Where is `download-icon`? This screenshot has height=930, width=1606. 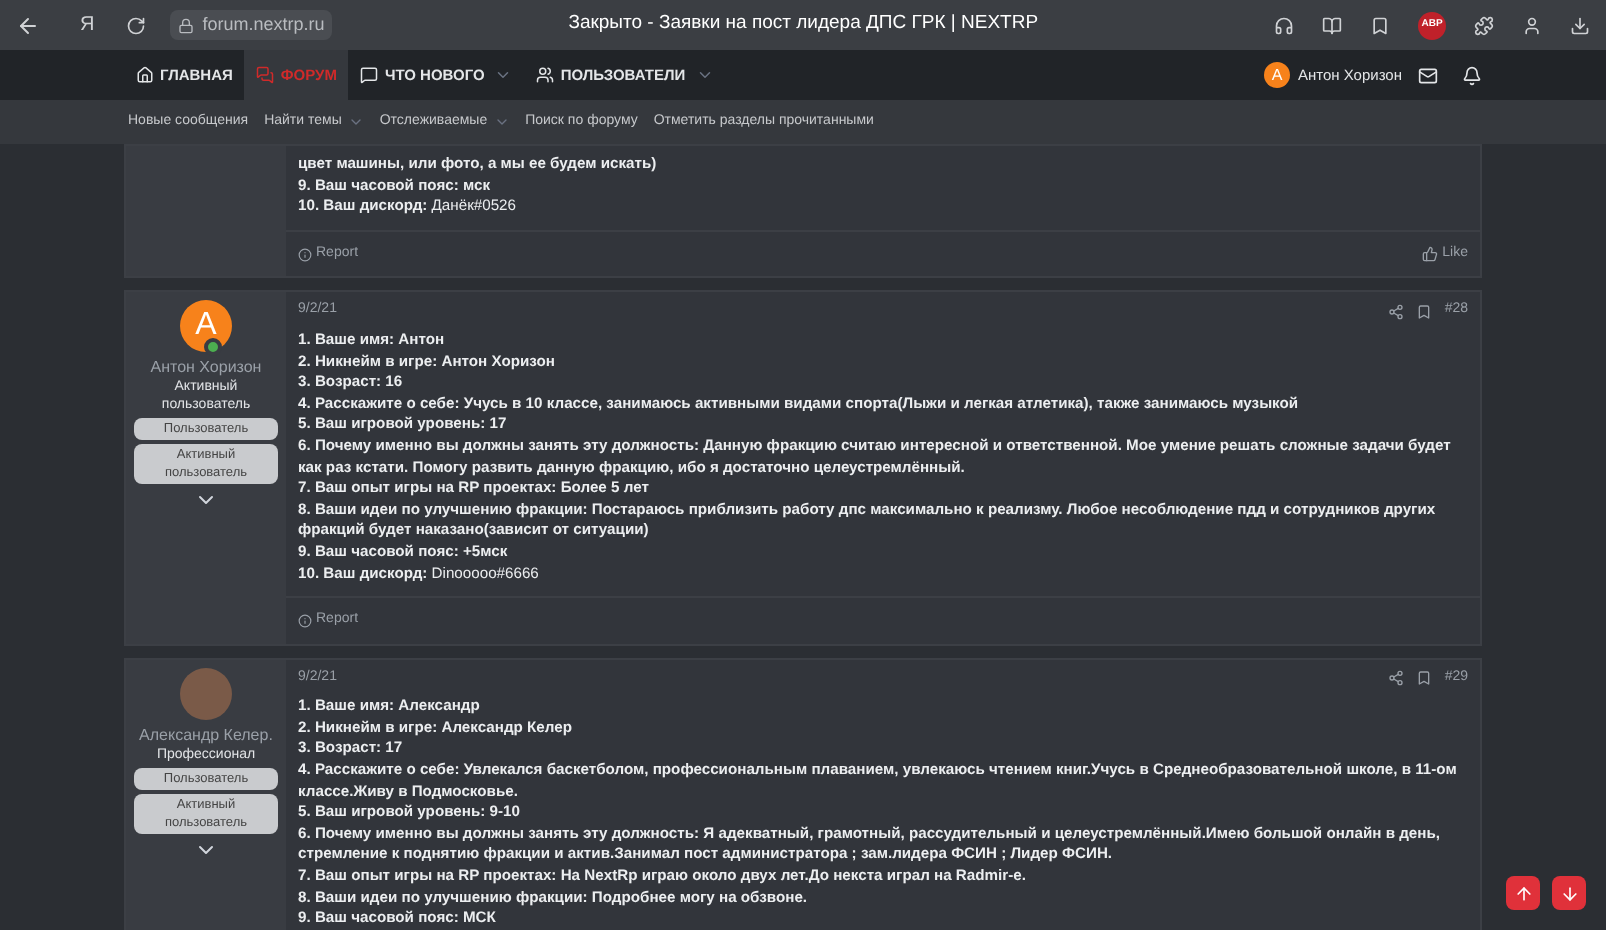
download-icon is located at coordinates (1580, 25).